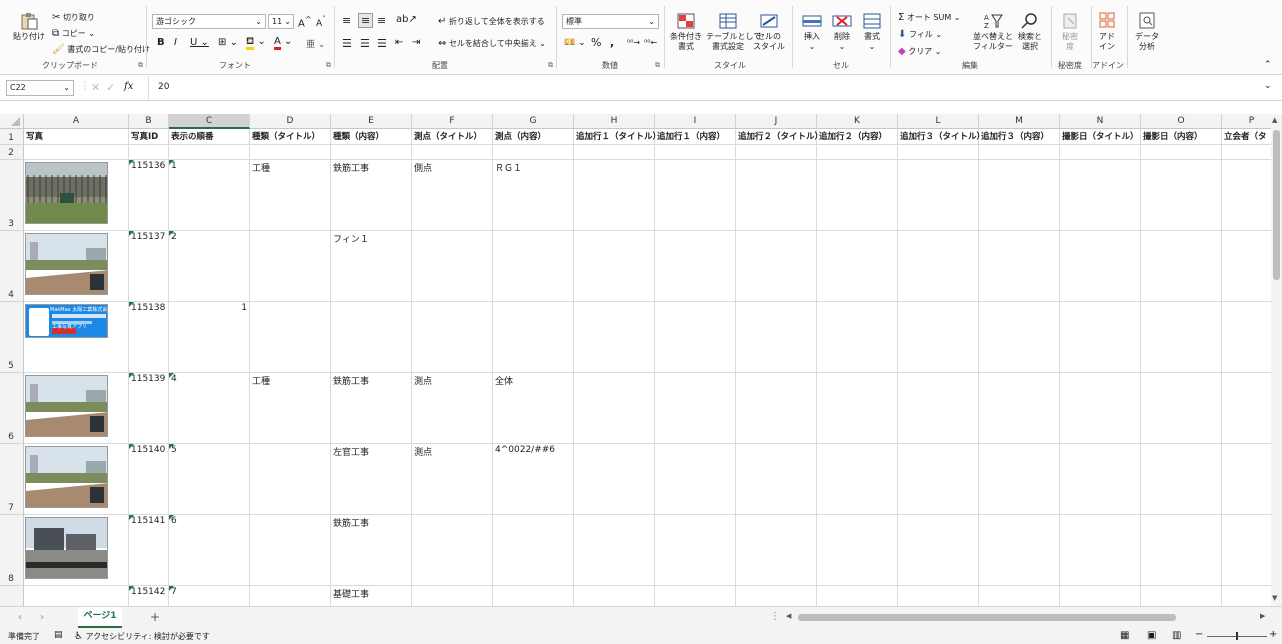  I want to click on grid-cell: 5, so click(209, 479).